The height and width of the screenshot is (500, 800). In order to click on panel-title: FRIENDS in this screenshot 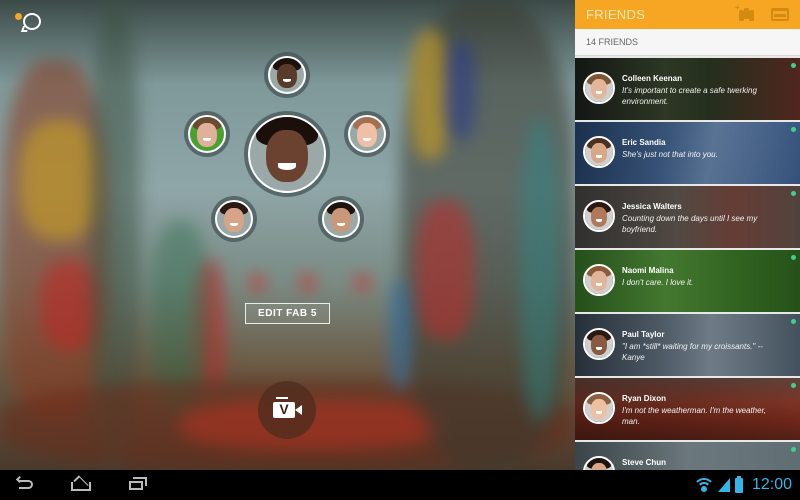, I will do `click(616, 14)`.